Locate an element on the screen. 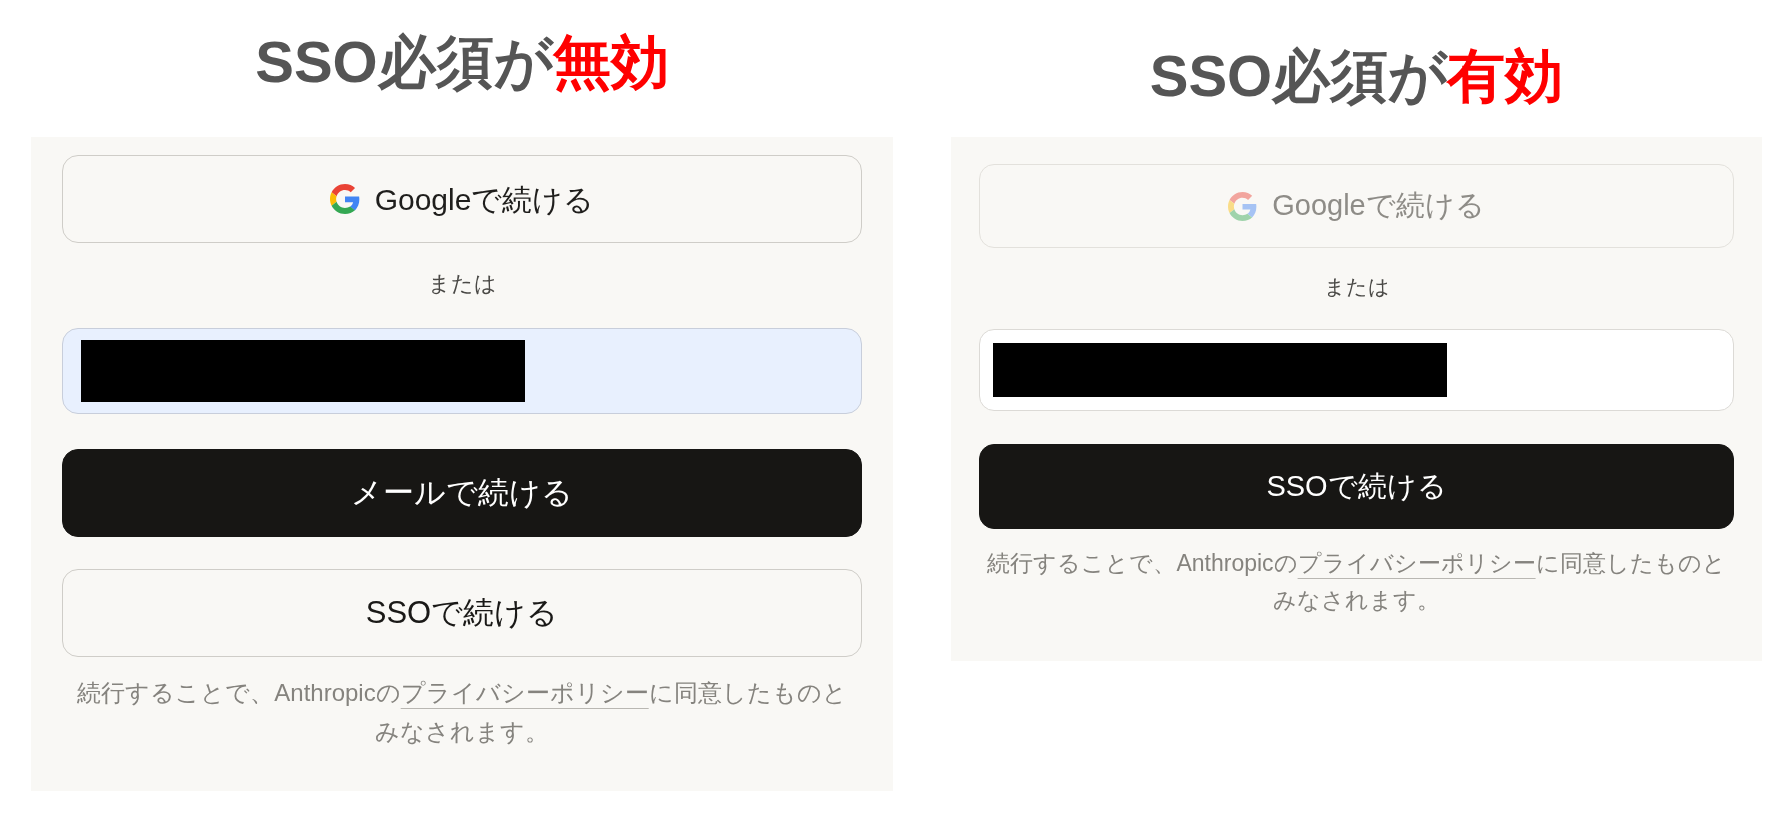  comparison-title: SSO必須が有効 is located at coordinates (1356, 76).